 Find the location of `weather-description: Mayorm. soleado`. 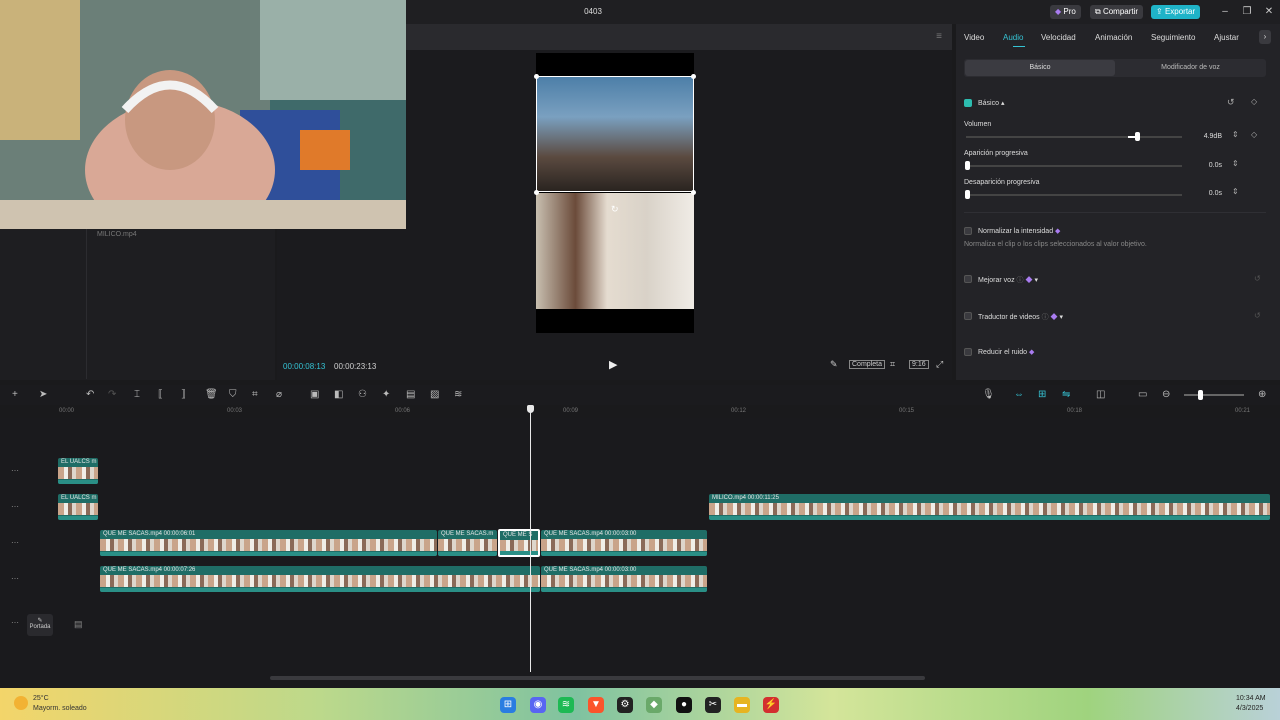

weather-description: Mayorm. soleado is located at coordinates (60, 708).